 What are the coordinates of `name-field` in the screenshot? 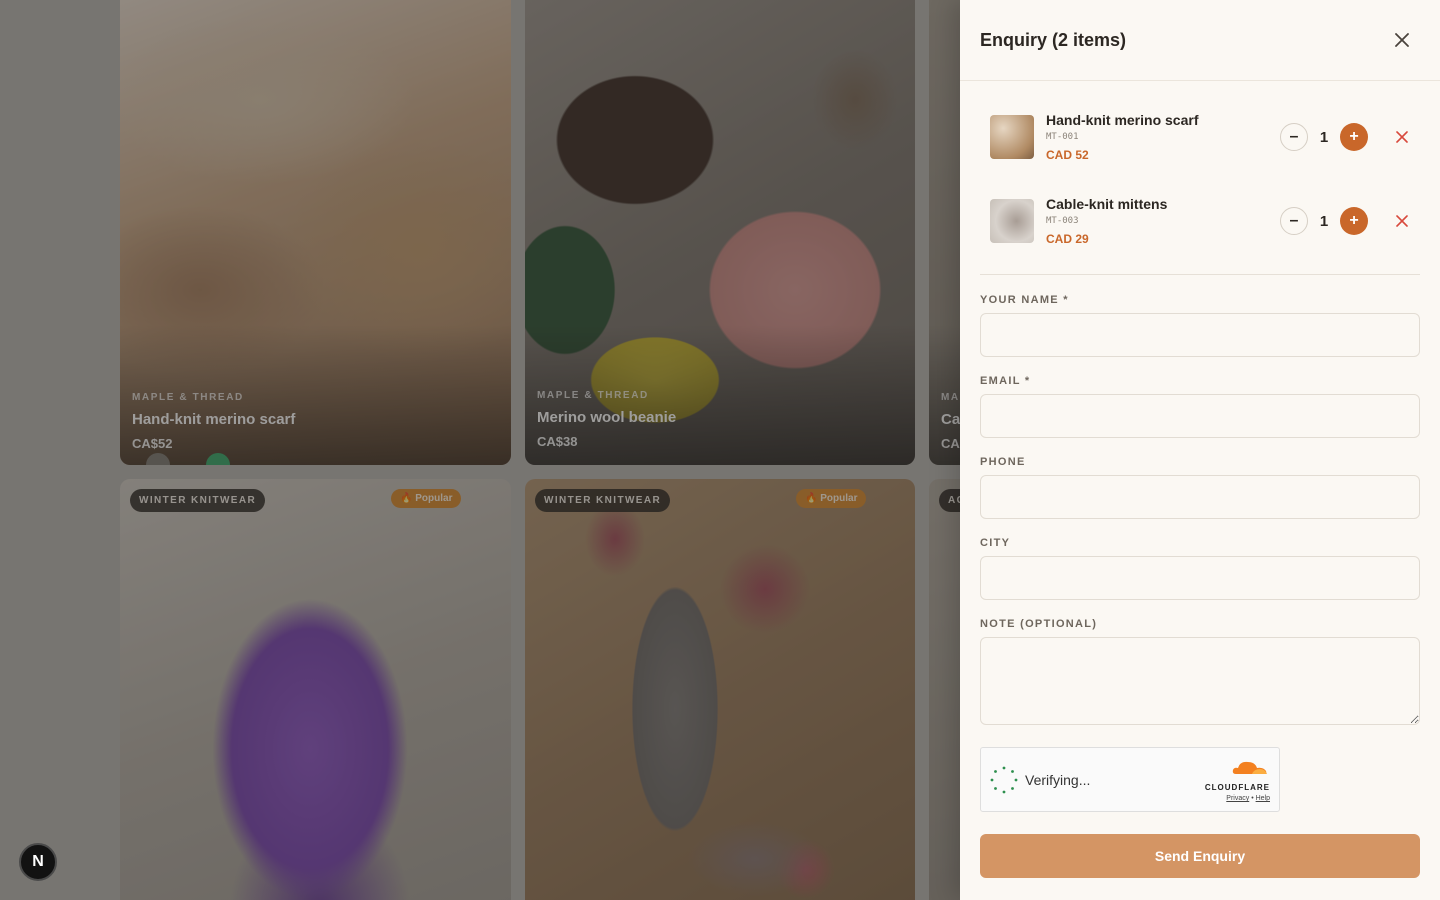 It's located at (1200, 335).